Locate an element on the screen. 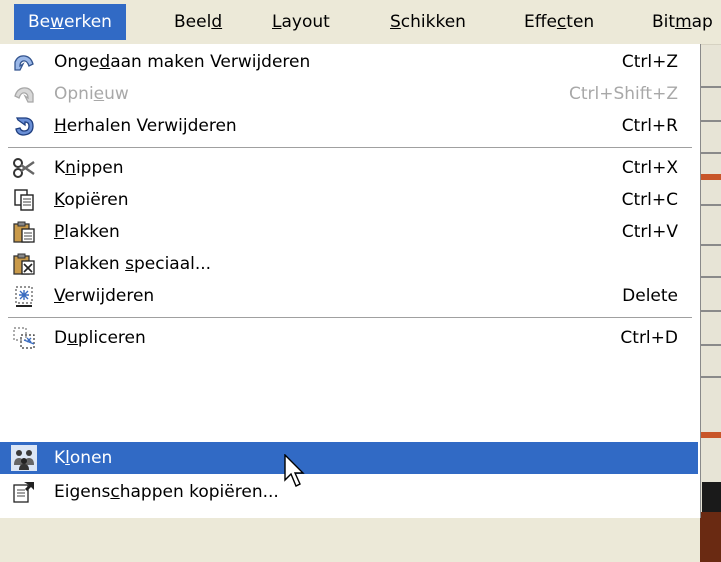  menu-item-label: uw is located at coordinates (116, 94).